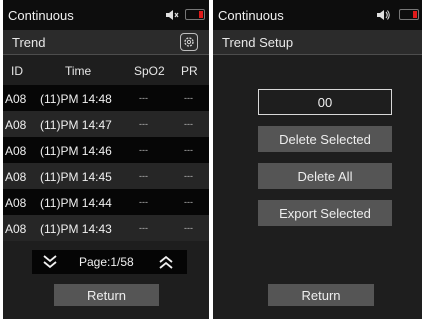 This screenshot has width=423, height=319. I want to click on column-header-time: Time, so click(78, 71).